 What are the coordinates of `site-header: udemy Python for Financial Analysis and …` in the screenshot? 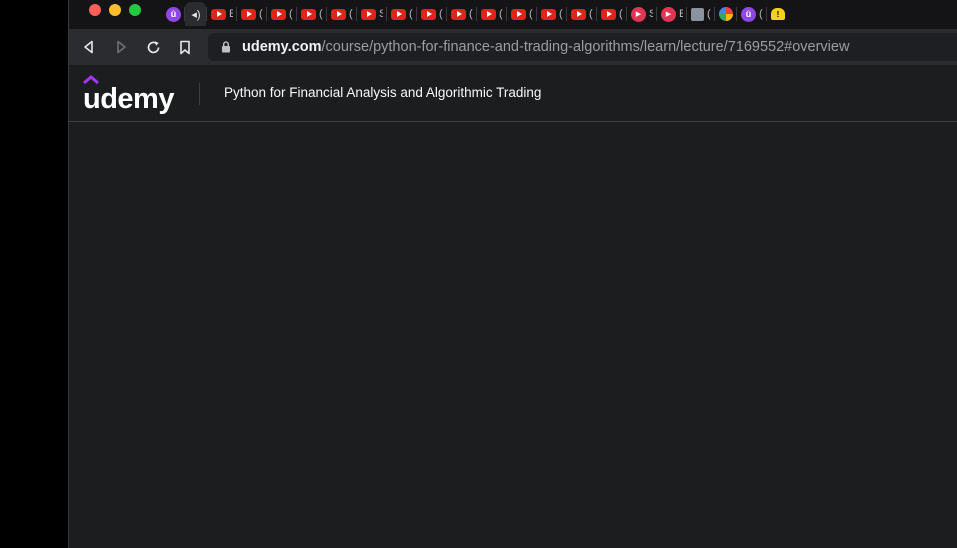 It's located at (512, 93).